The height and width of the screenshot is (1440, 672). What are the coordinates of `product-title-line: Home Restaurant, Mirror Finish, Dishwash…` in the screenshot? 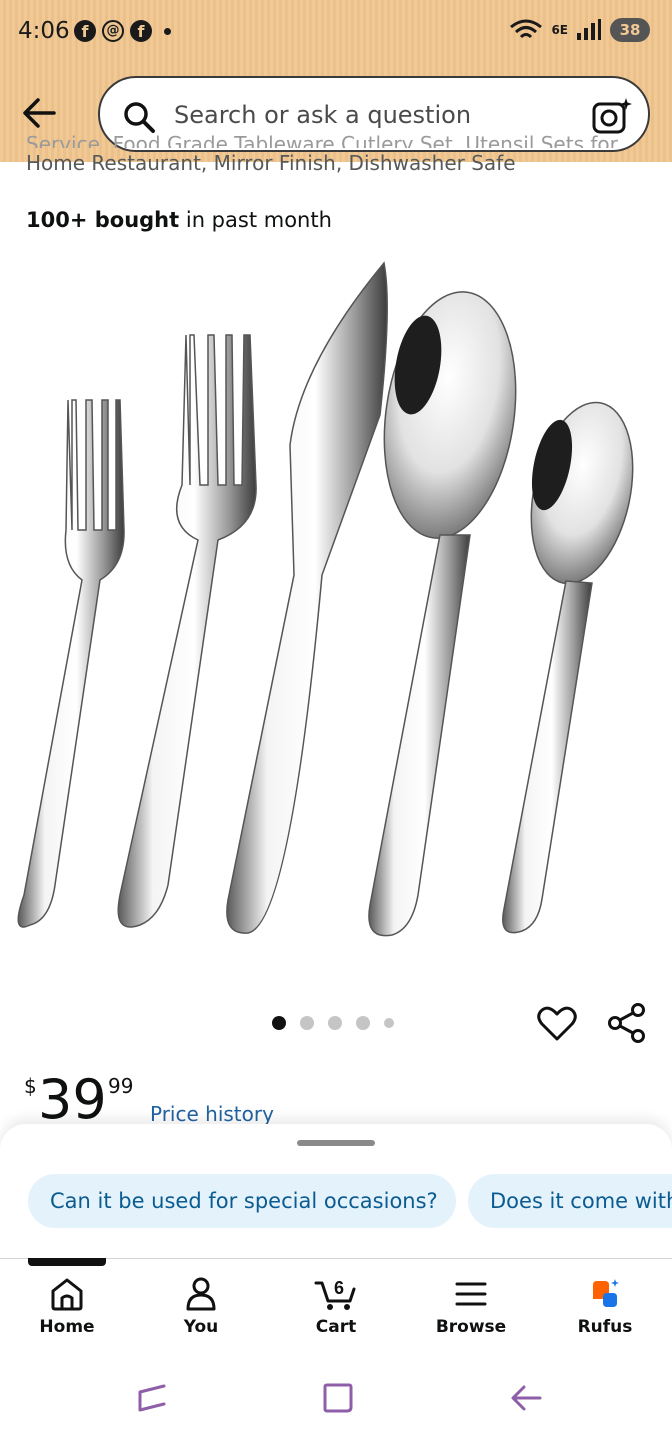 It's located at (271, 163).